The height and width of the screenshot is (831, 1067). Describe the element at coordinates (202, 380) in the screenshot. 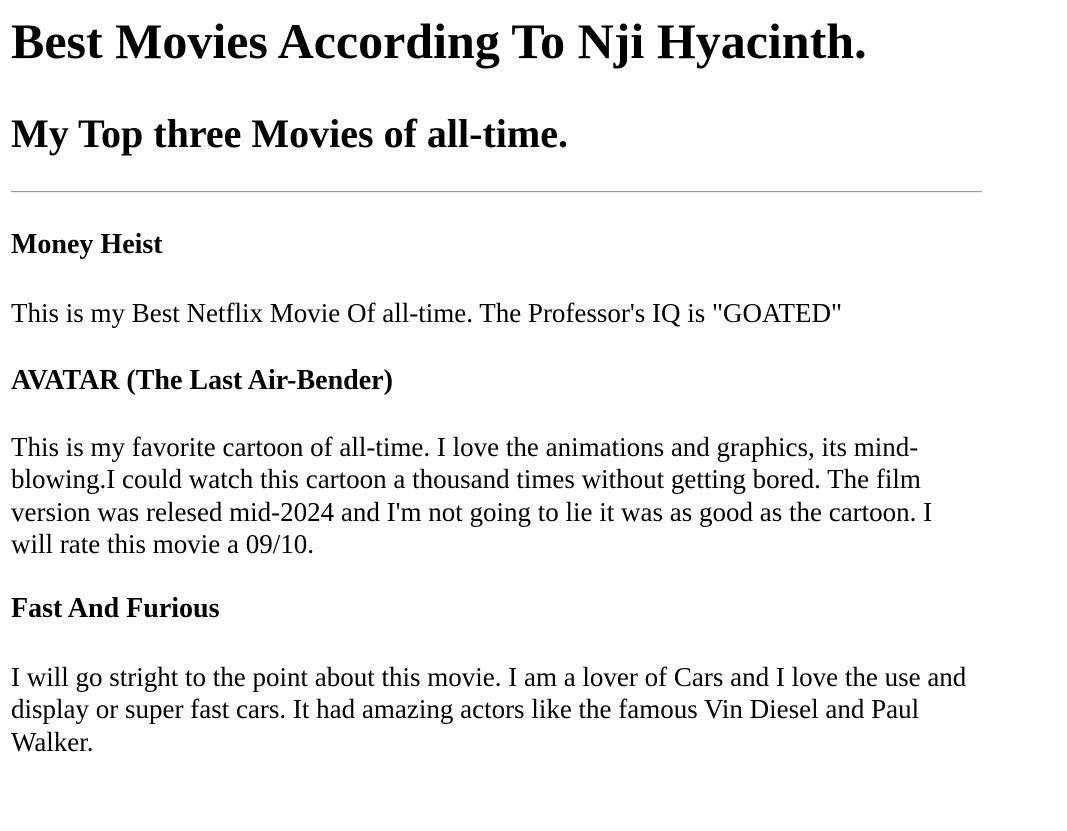

I see `movie-title-avatar: AVATAR (The Last Air-Bender)` at that location.